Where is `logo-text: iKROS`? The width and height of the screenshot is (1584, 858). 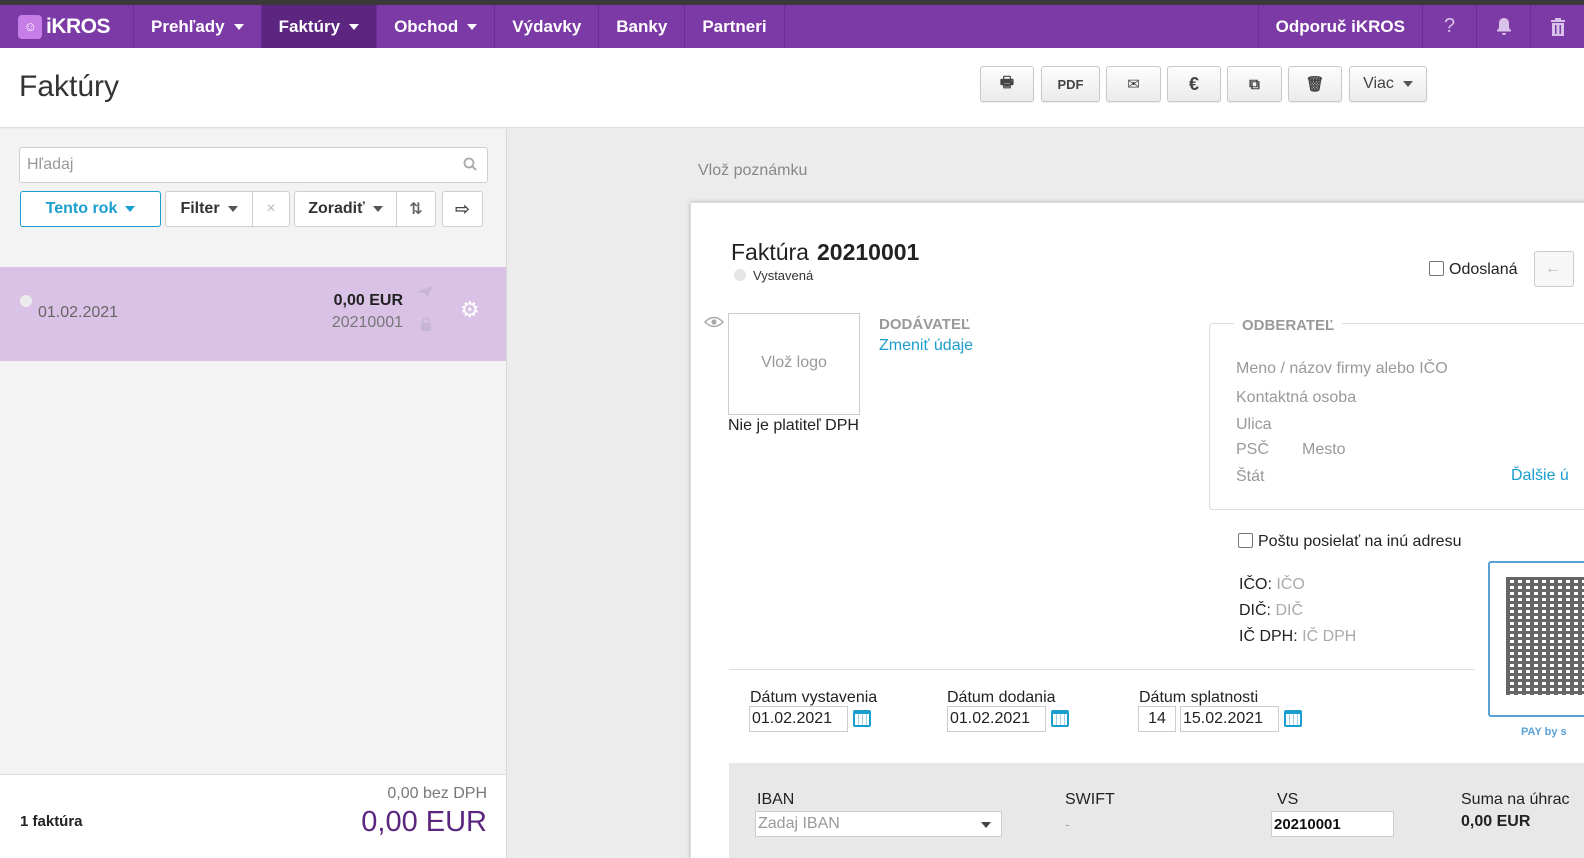 logo-text: iKROS is located at coordinates (78, 26).